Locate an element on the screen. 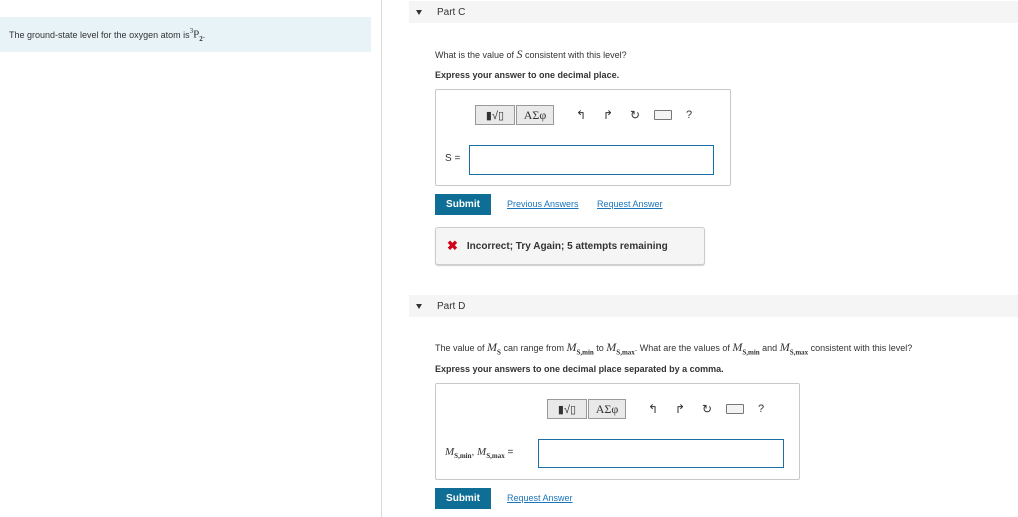 The image size is (1018, 517). question-text: . What are the values of is located at coordinates (683, 348).